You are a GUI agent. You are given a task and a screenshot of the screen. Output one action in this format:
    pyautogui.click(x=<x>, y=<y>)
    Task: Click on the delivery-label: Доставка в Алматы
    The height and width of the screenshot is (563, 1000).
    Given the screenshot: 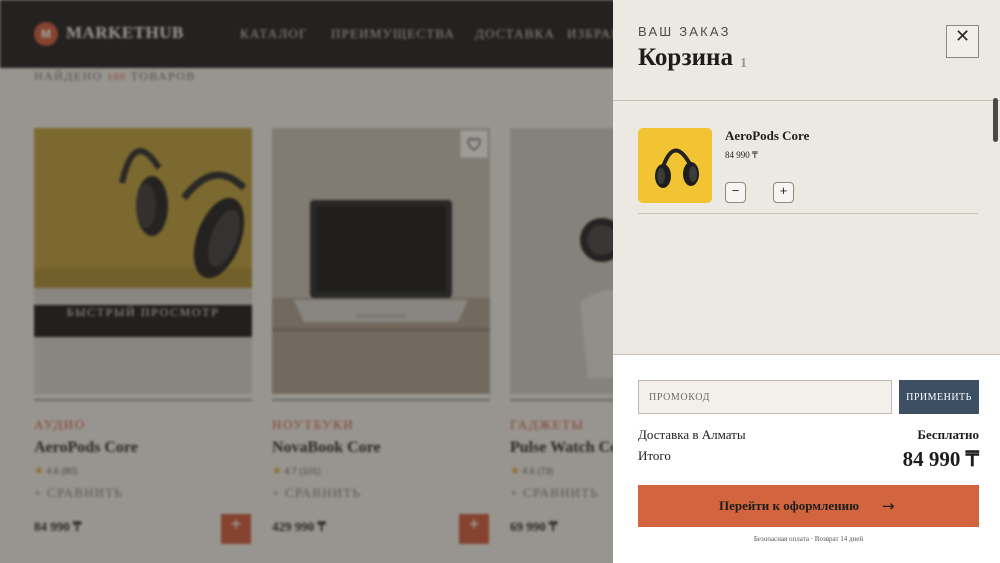 What is the action you would take?
    pyautogui.click(x=692, y=434)
    